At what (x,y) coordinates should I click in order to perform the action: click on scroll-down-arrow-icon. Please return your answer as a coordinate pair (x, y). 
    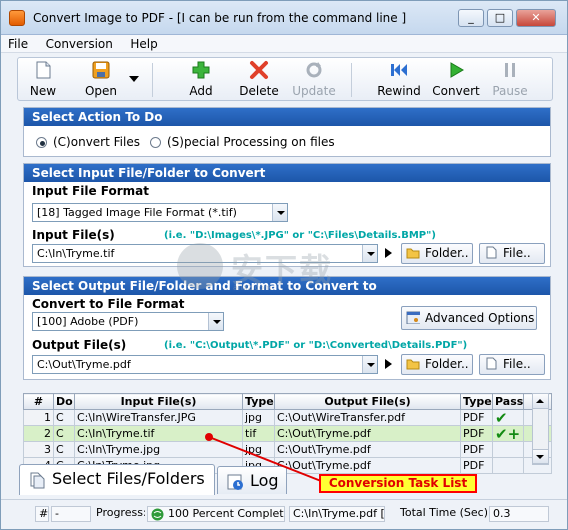
    Looking at the image, I should click on (540, 456).